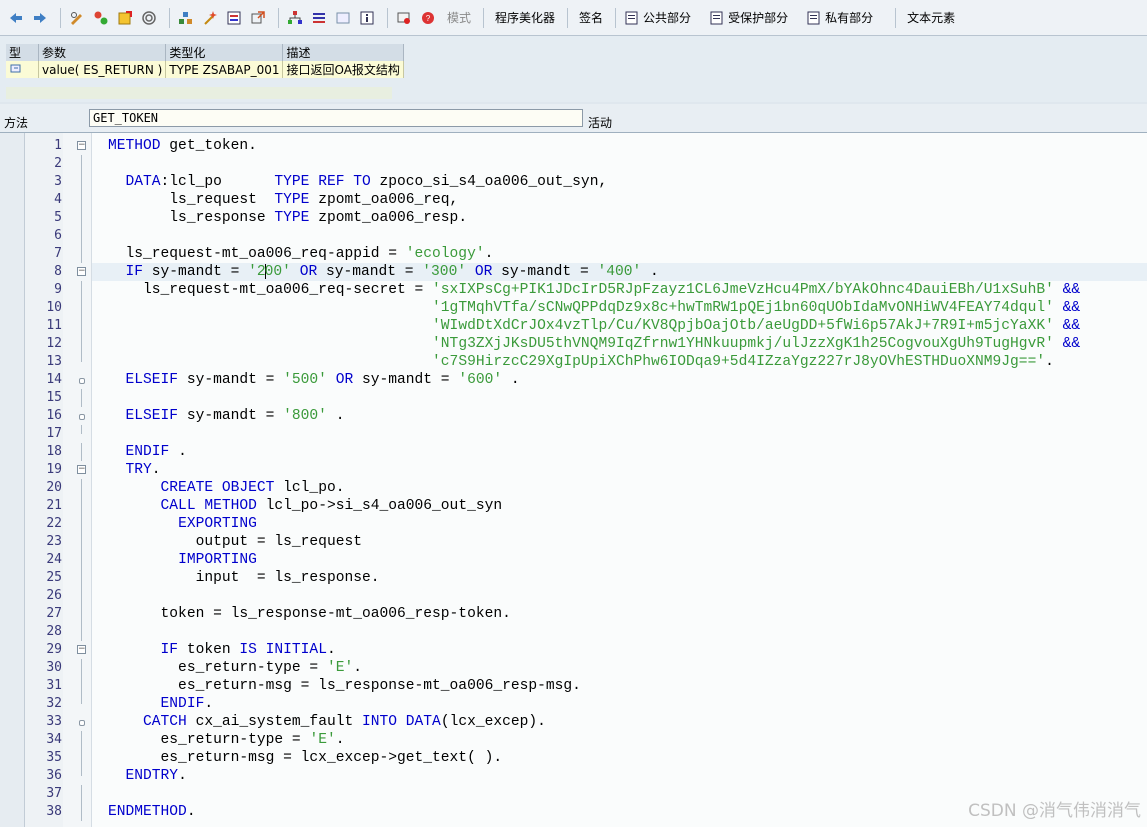  What do you see at coordinates (16, 18) in the screenshot?
I see `back-button` at bounding box center [16, 18].